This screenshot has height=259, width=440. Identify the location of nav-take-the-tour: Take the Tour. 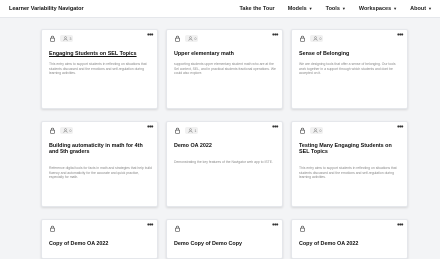
(256, 9).